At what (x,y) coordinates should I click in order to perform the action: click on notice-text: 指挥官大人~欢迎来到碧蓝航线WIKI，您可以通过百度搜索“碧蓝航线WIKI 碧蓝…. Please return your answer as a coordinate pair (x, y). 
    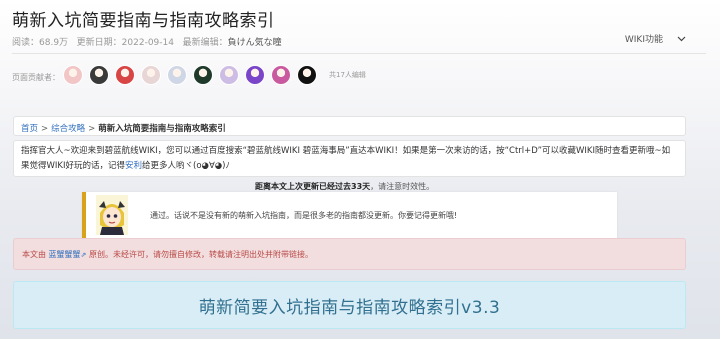
    Looking at the image, I should click on (346, 158).